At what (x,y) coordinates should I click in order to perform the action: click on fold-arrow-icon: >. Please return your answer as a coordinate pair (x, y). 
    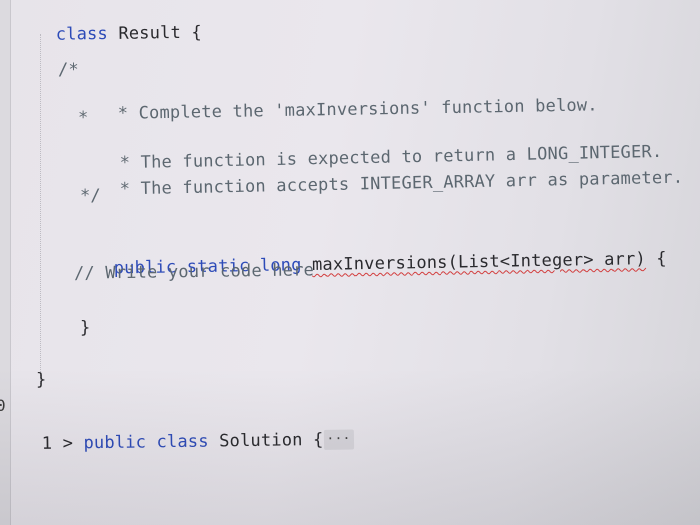
    Looking at the image, I should click on (67, 443).